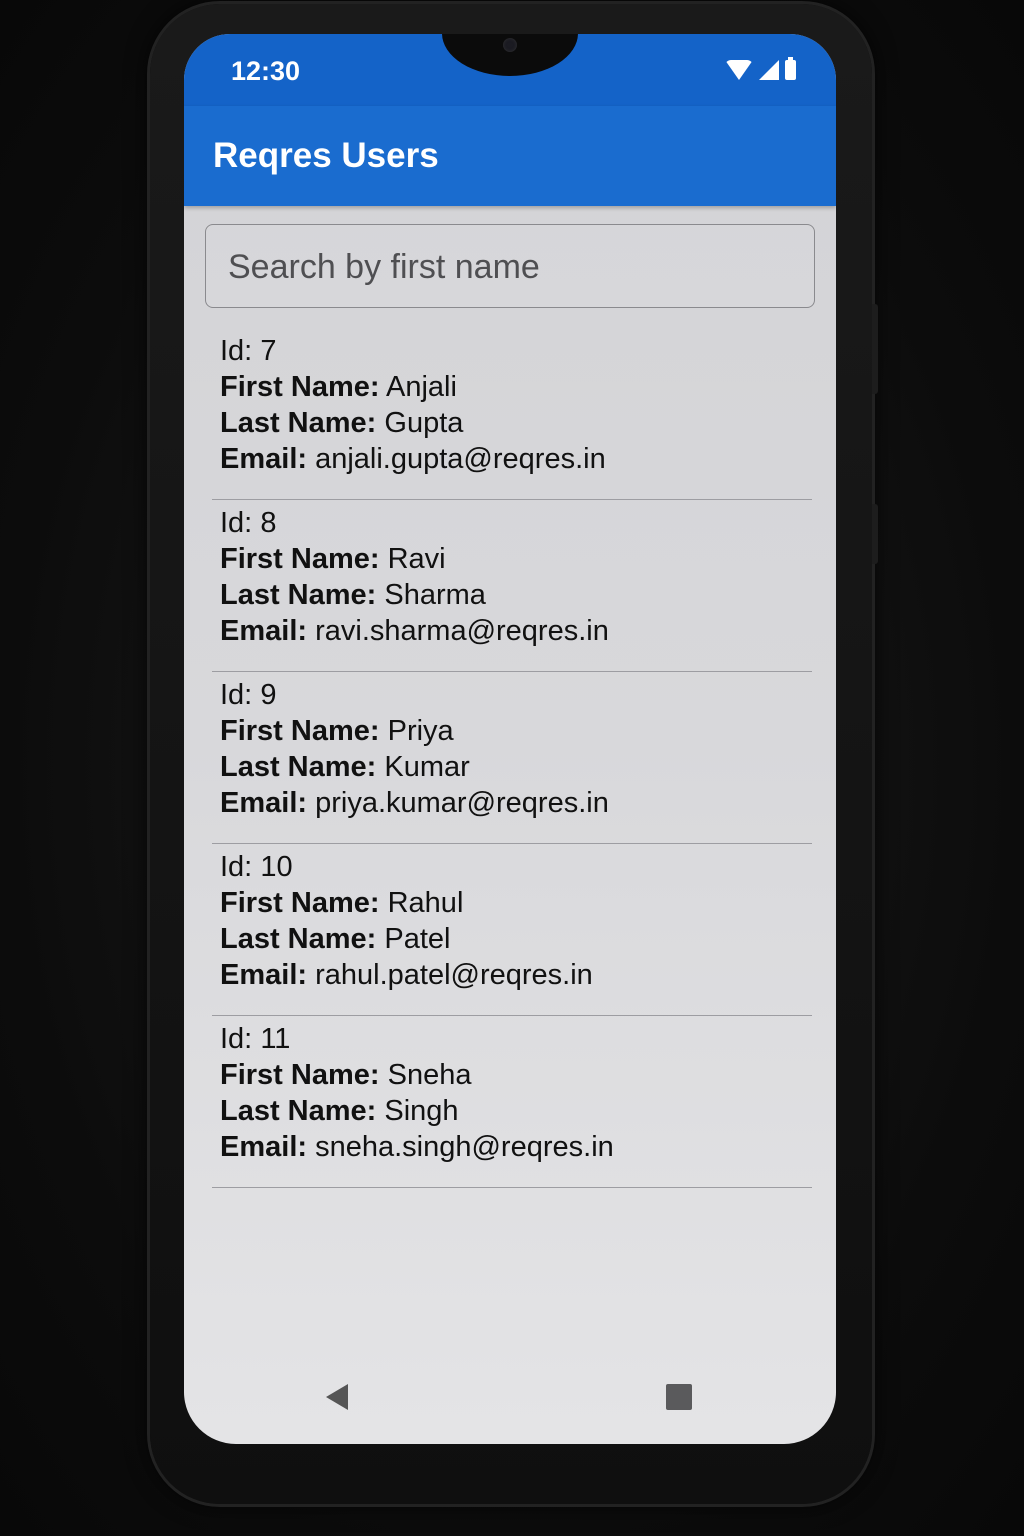 The height and width of the screenshot is (1536, 1024). I want to click on email-line: Email: priya.kumar@reqres.in, so click(516, 803).